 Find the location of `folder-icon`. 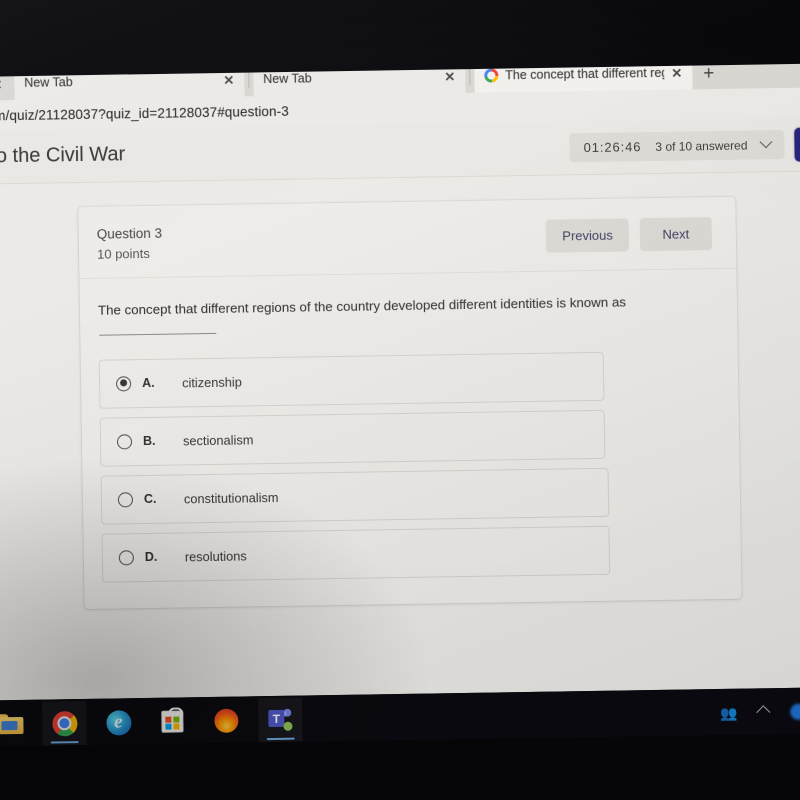

folder-icon is located at coordinates (12, 724).